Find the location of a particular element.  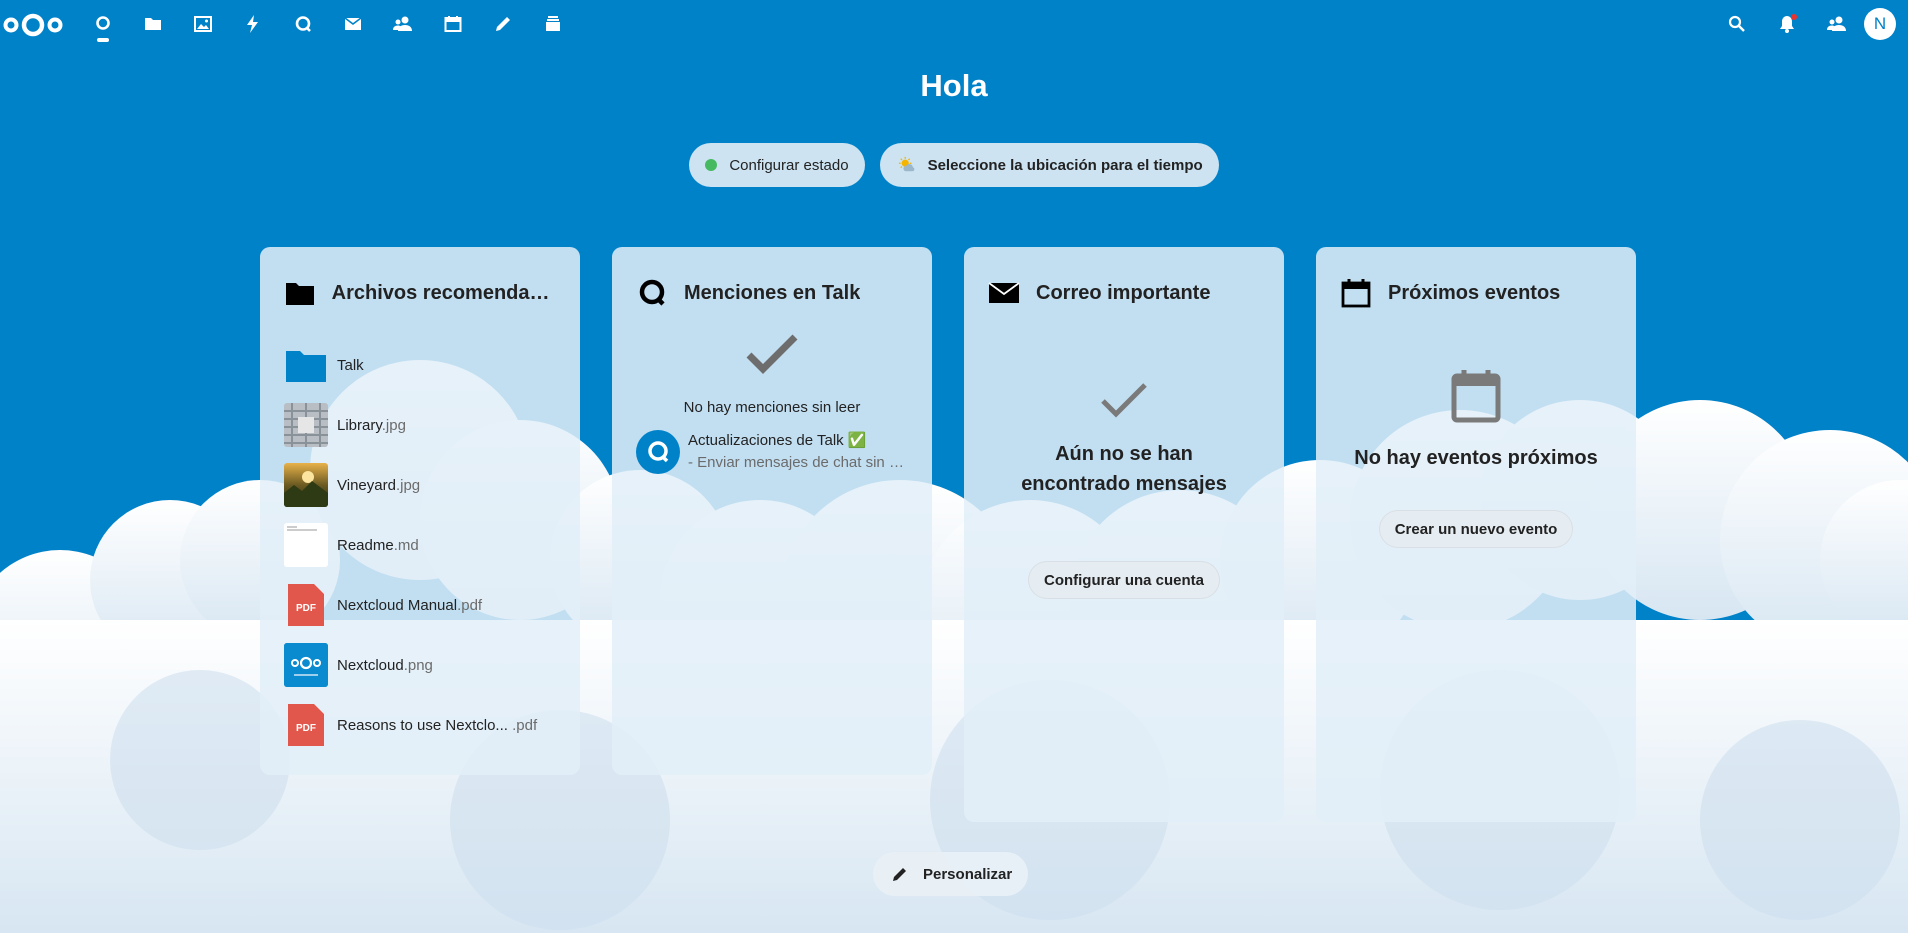

list-item: Nextcloud.png is located at coordinates (420, 665).